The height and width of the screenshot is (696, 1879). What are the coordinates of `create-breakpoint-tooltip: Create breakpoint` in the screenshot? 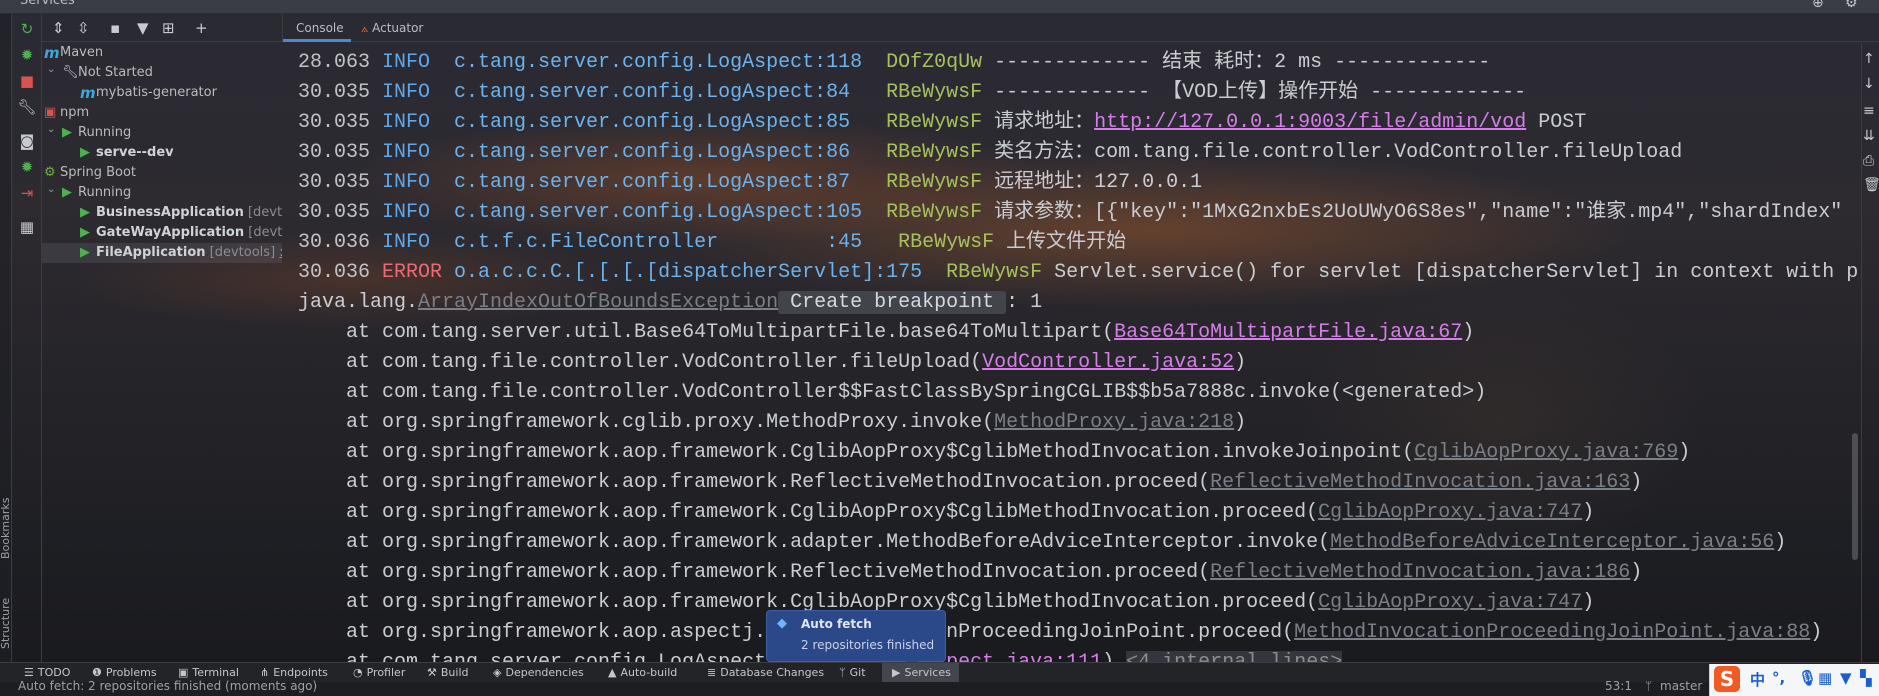 It's located at (892, 302).